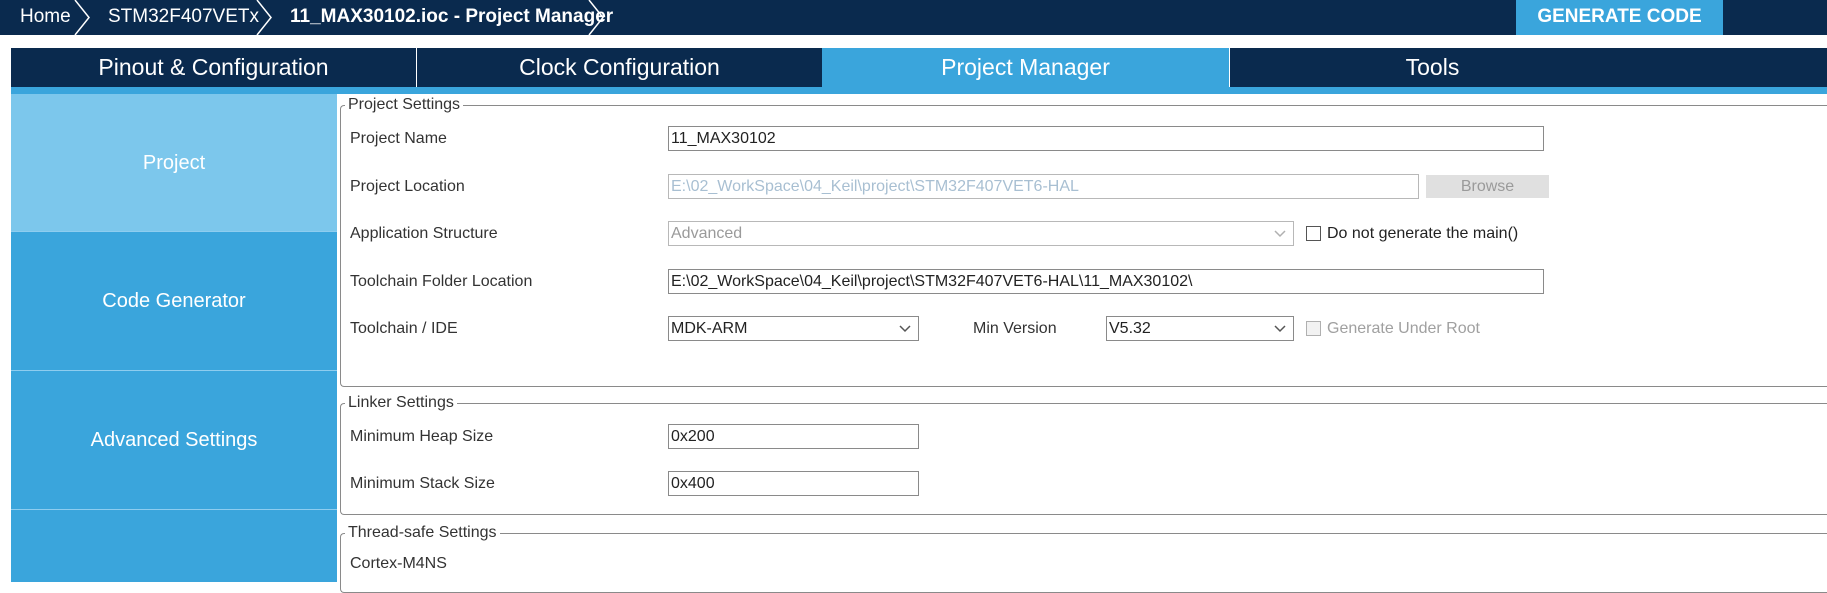 Image resolution: width=1827 pixels, height=593 pixels. I want to click on min-version-label: Min Version, so click(1015, 328).